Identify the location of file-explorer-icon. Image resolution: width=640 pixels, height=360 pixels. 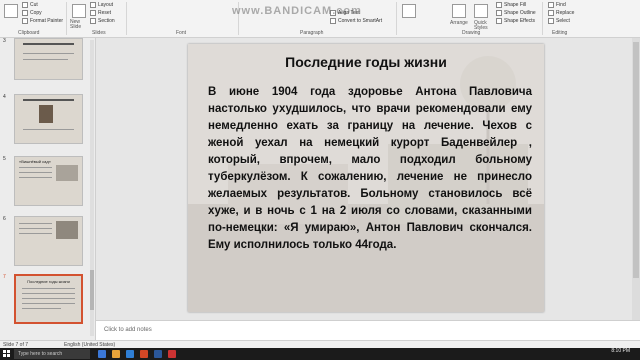
(116, 354).